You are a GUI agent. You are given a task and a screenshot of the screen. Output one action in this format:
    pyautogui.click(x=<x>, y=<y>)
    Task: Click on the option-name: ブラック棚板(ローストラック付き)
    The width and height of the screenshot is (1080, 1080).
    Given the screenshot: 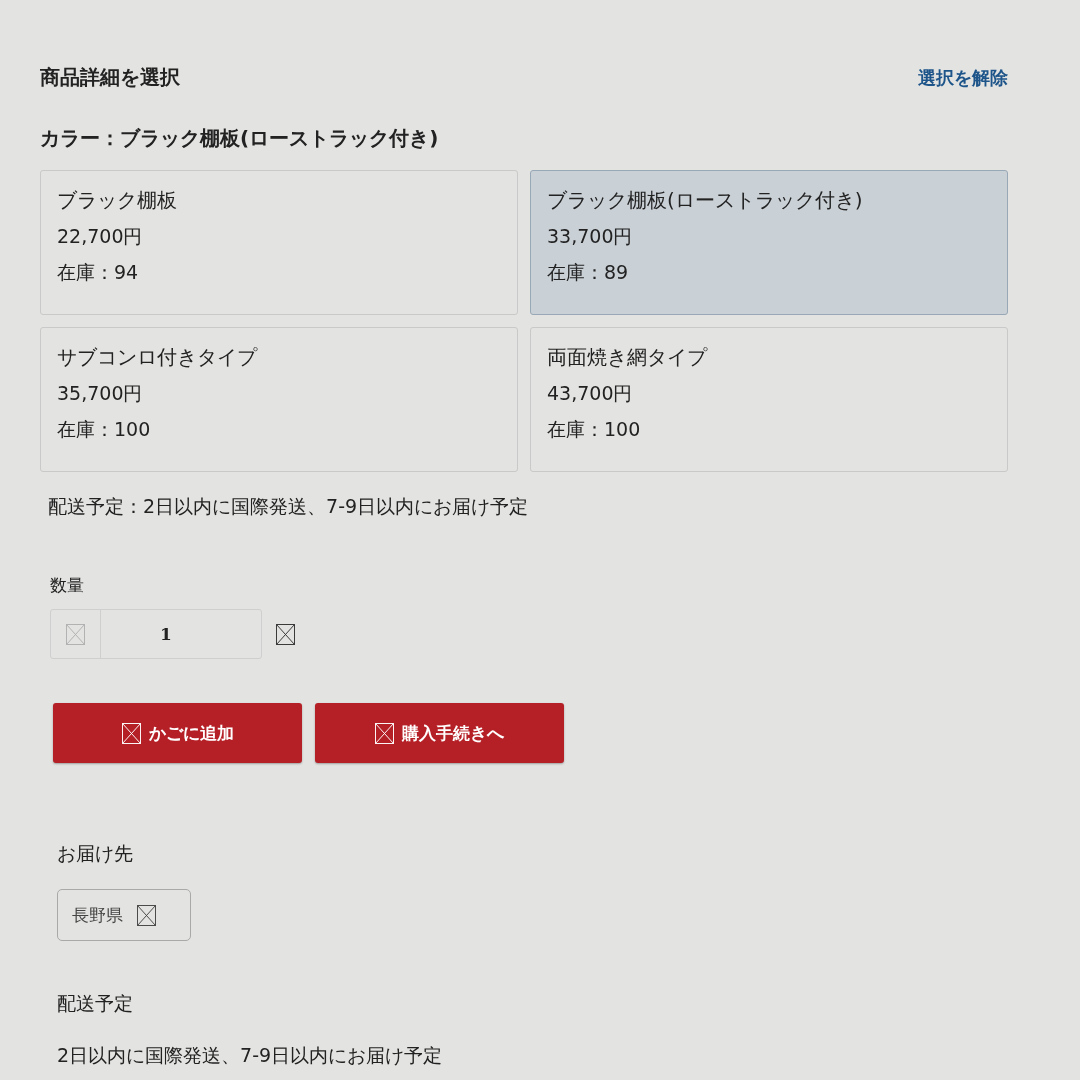 What is the action you would take?
    pyautogui.click(x=705, y=200)
    